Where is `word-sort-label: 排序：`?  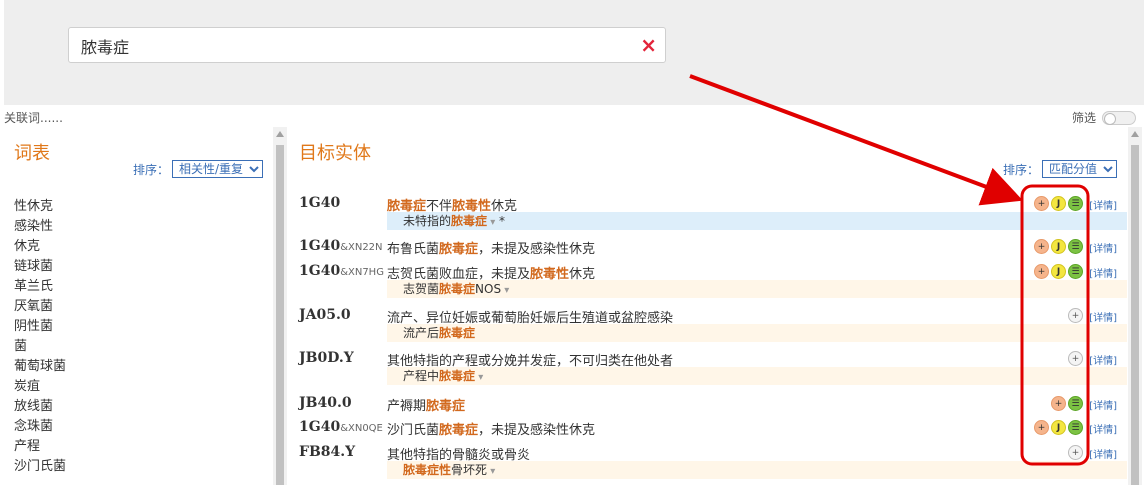
word-sort-label: 排序： is located at coordinates (151, 169).